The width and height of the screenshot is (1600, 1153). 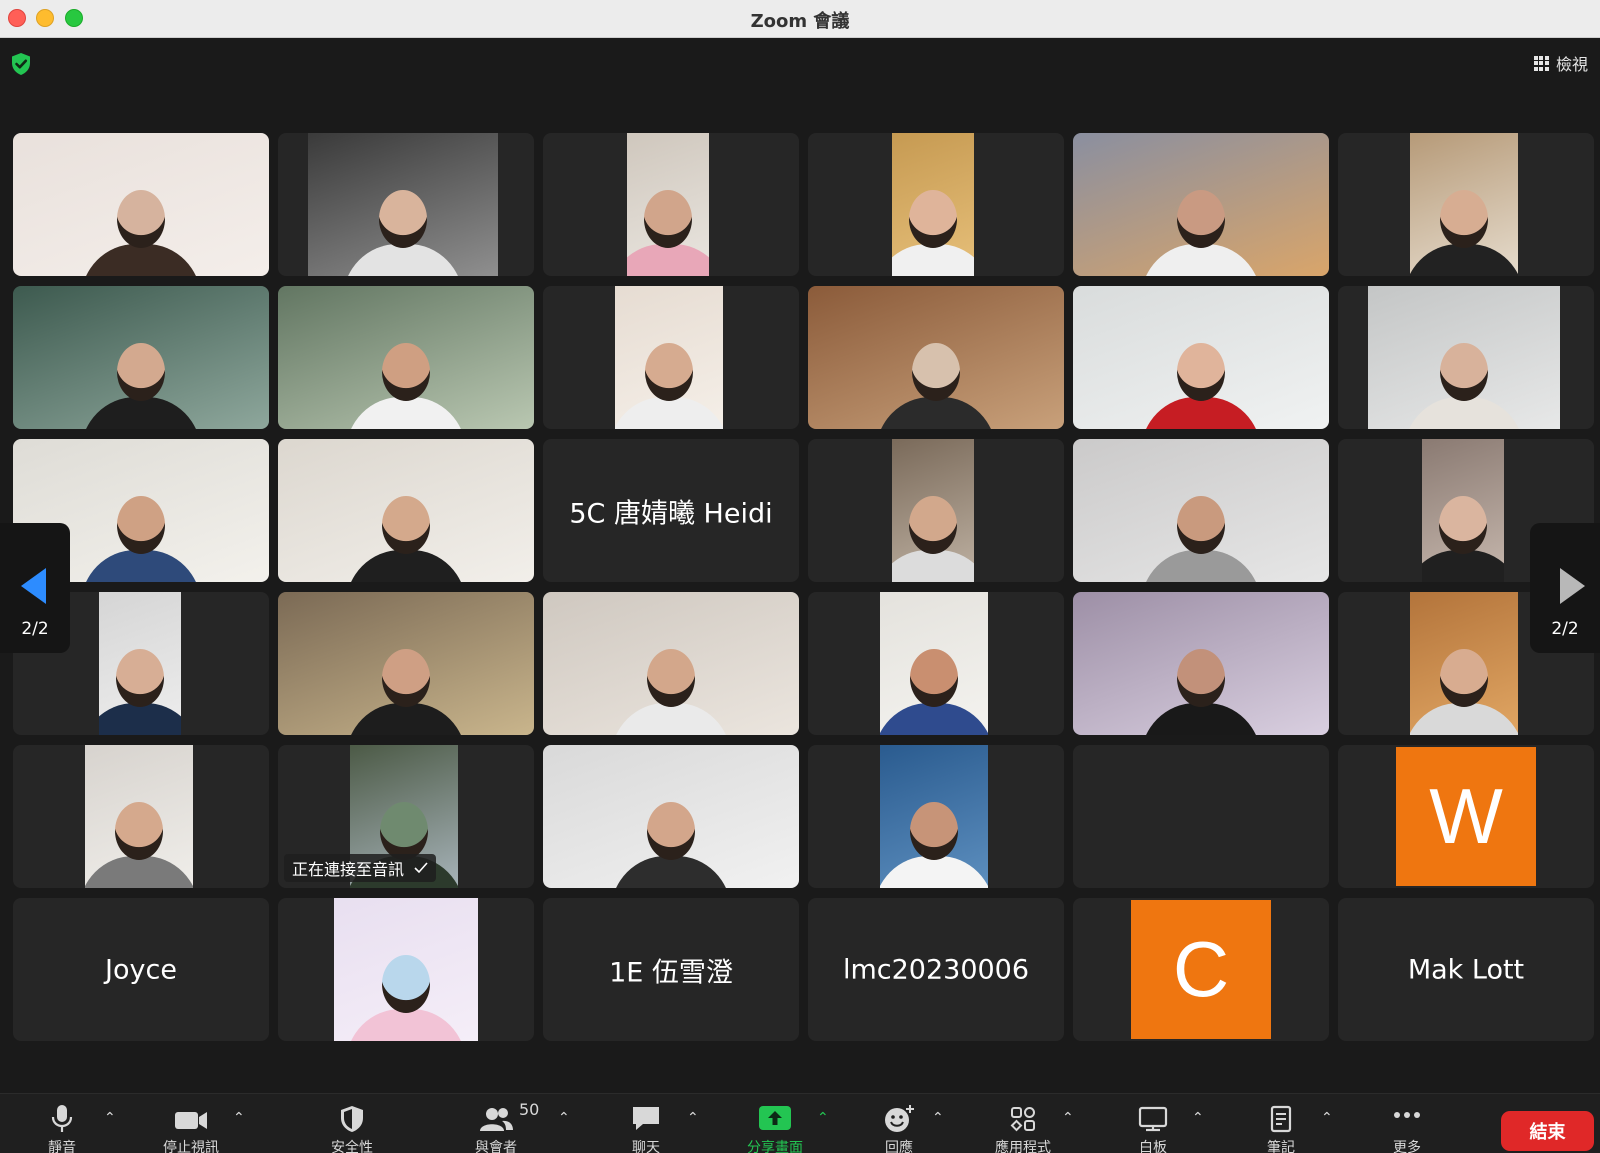 What do you see at coordinates (1153, 1146) in the screenshot?
I see `whiteboard-label: 白板` at bounding box center [1153, 1146].